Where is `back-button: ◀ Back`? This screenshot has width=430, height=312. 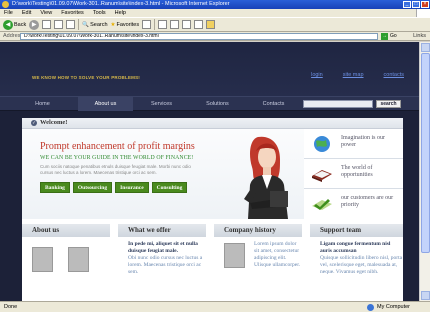
back-button: ◀ Back is located at coordinates (14, 24).